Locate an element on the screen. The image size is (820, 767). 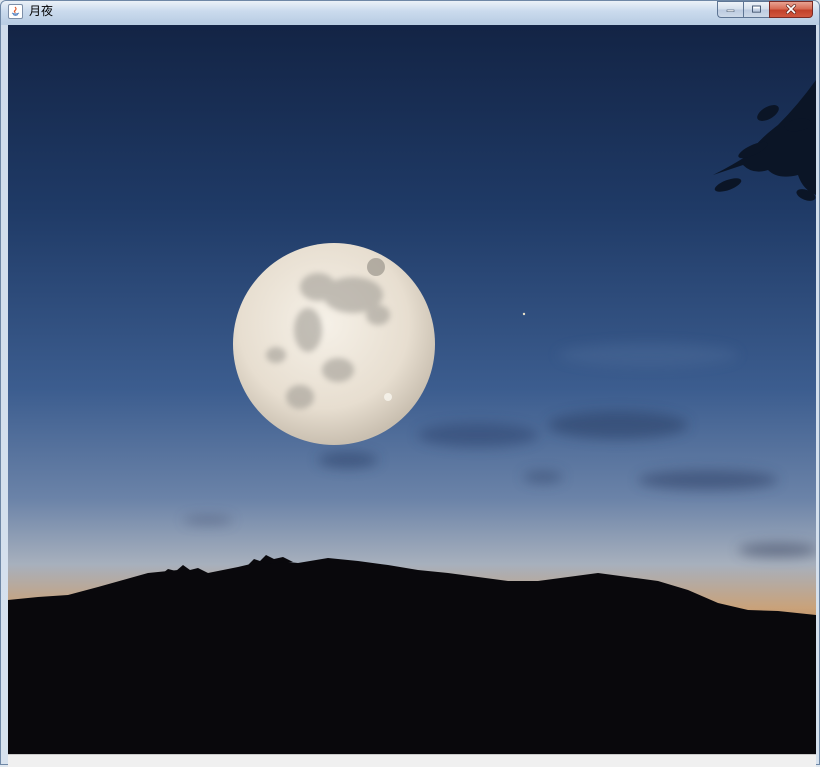
minimize-button is located at coordinates (730, 9).